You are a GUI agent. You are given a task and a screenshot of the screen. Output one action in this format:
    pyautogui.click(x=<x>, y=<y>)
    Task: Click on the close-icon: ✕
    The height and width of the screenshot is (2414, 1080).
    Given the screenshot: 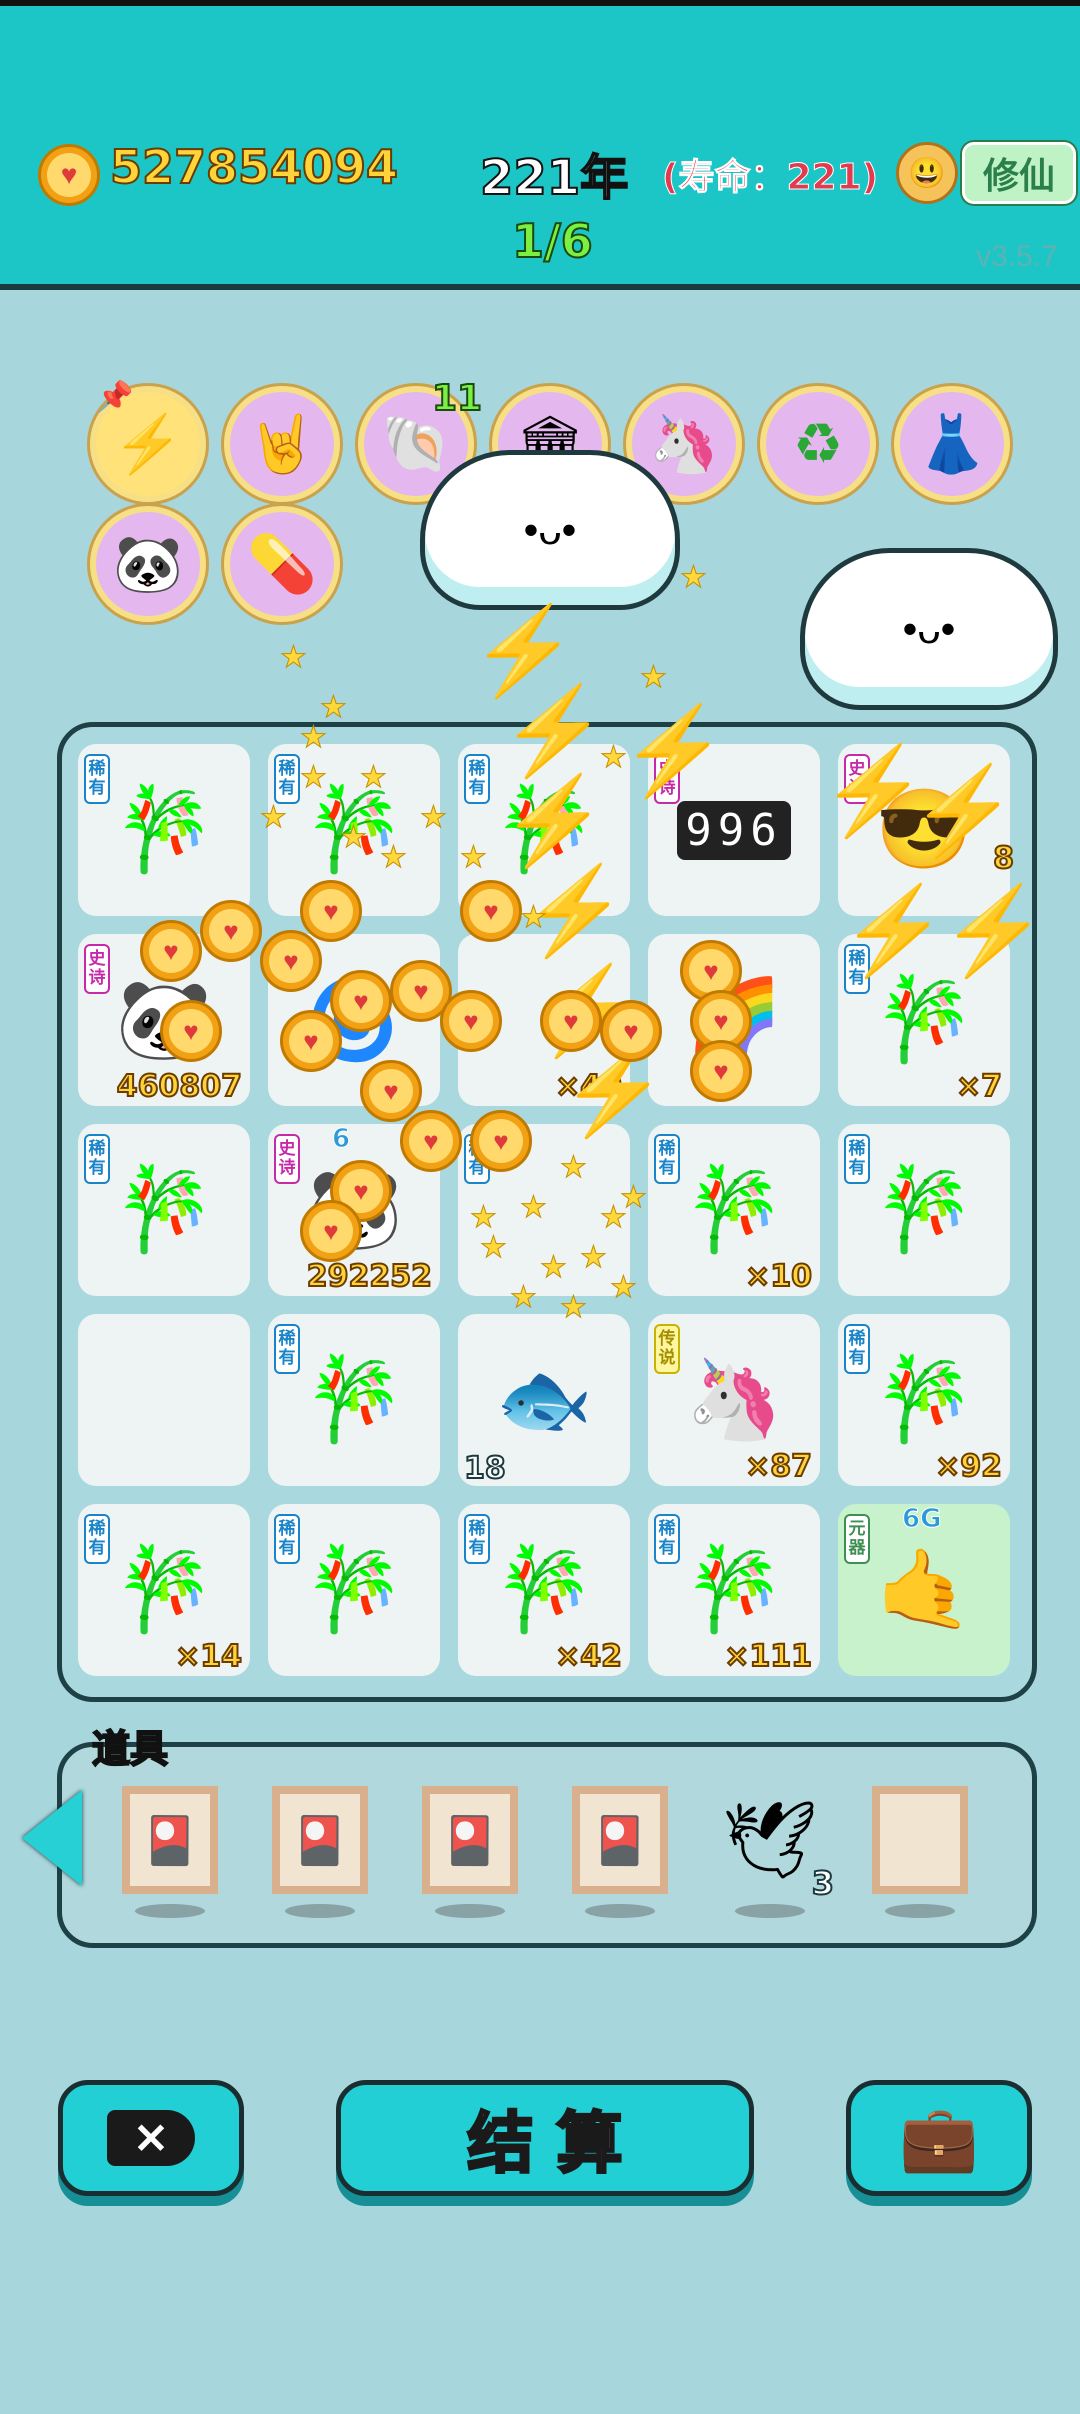 What is the action you would take?
    pyautogui.click(x=151, y=2138)
    